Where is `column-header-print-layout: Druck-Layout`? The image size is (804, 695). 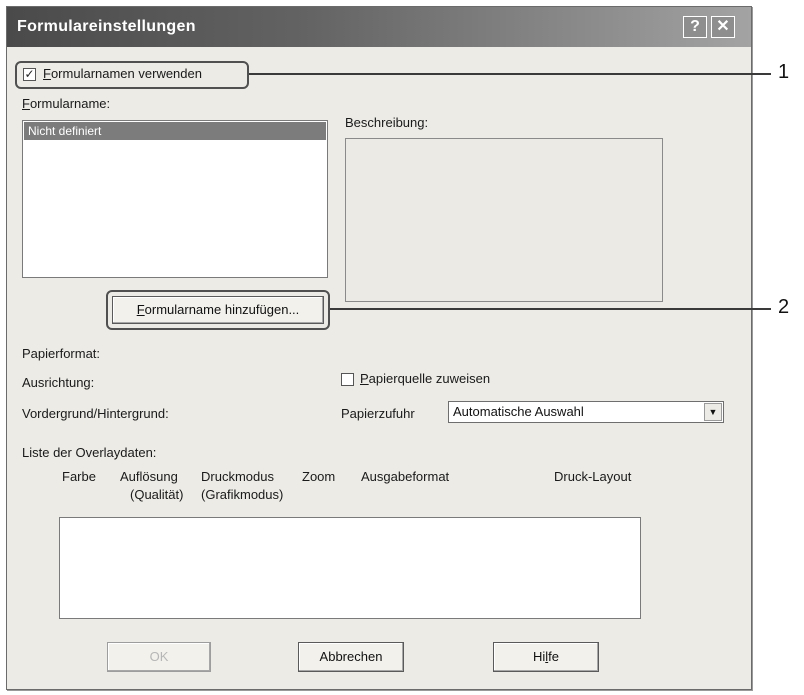
column-header-print-layout: Druck-Layout is located at coordinates (593, 476).